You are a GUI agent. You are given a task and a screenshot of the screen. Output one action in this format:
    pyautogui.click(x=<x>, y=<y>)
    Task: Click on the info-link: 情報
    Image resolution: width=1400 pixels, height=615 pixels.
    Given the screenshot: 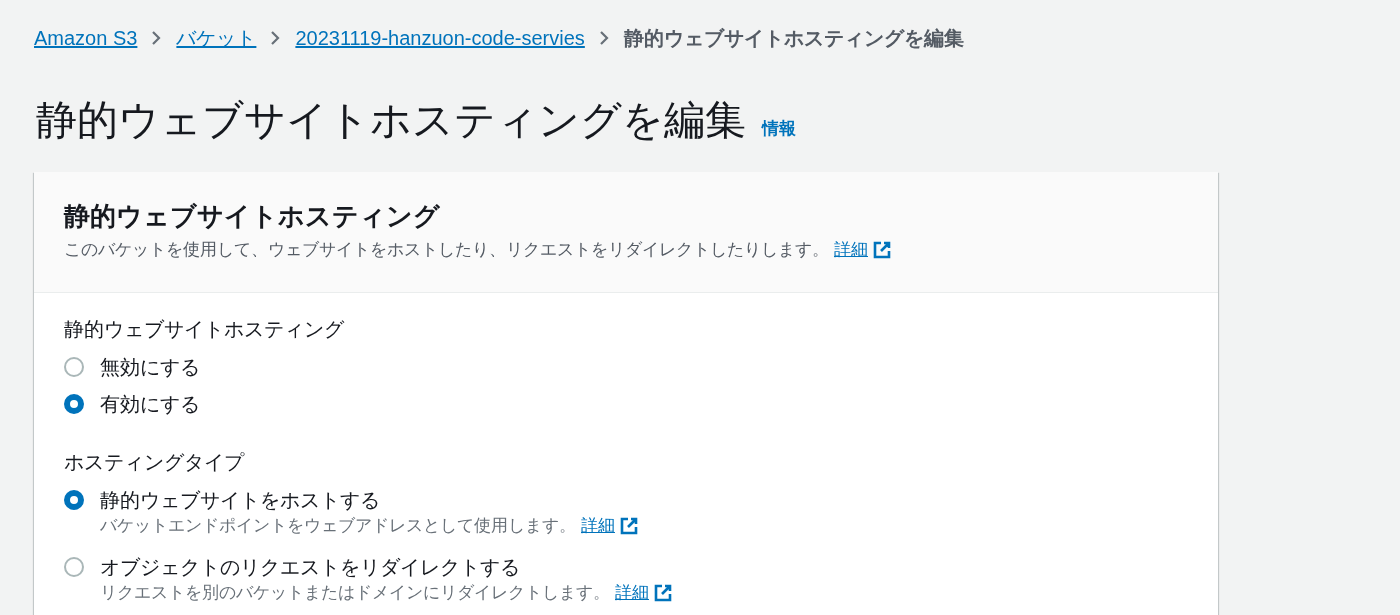 What is the action you would take?
    pyautogui.click(x=779, y=128)
    